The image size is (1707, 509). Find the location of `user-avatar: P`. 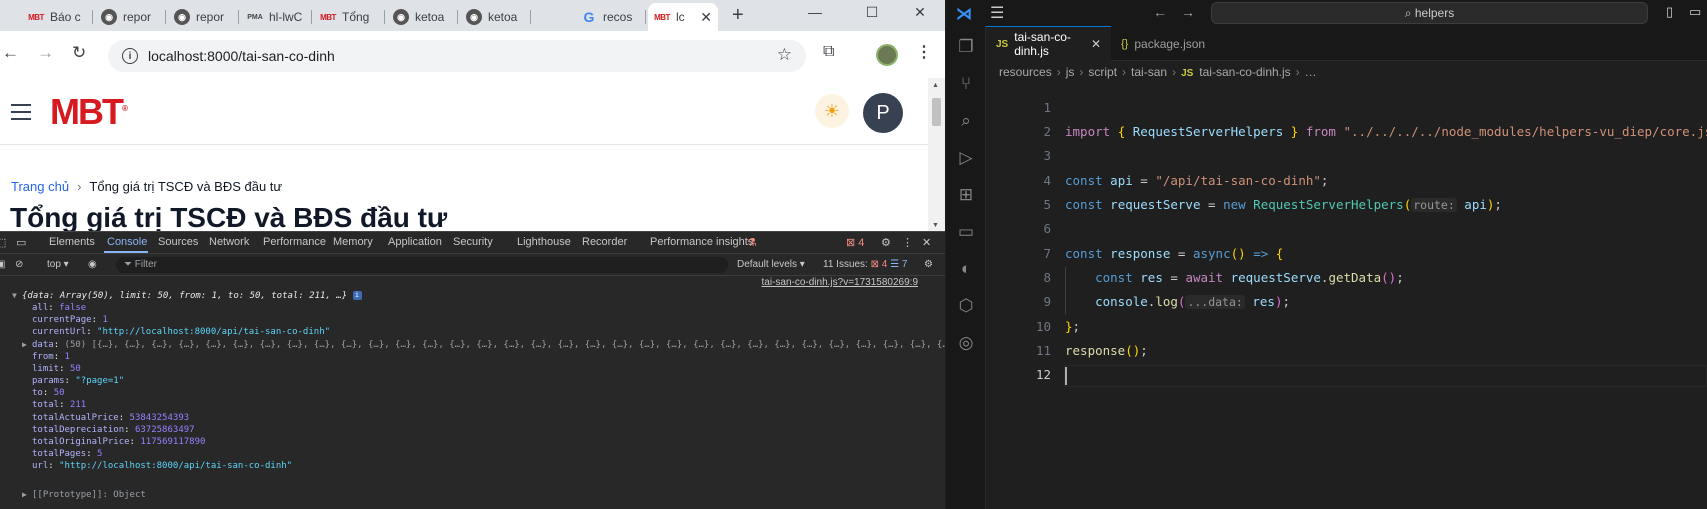

user-avatar: P is located at coordinates (883, 113).